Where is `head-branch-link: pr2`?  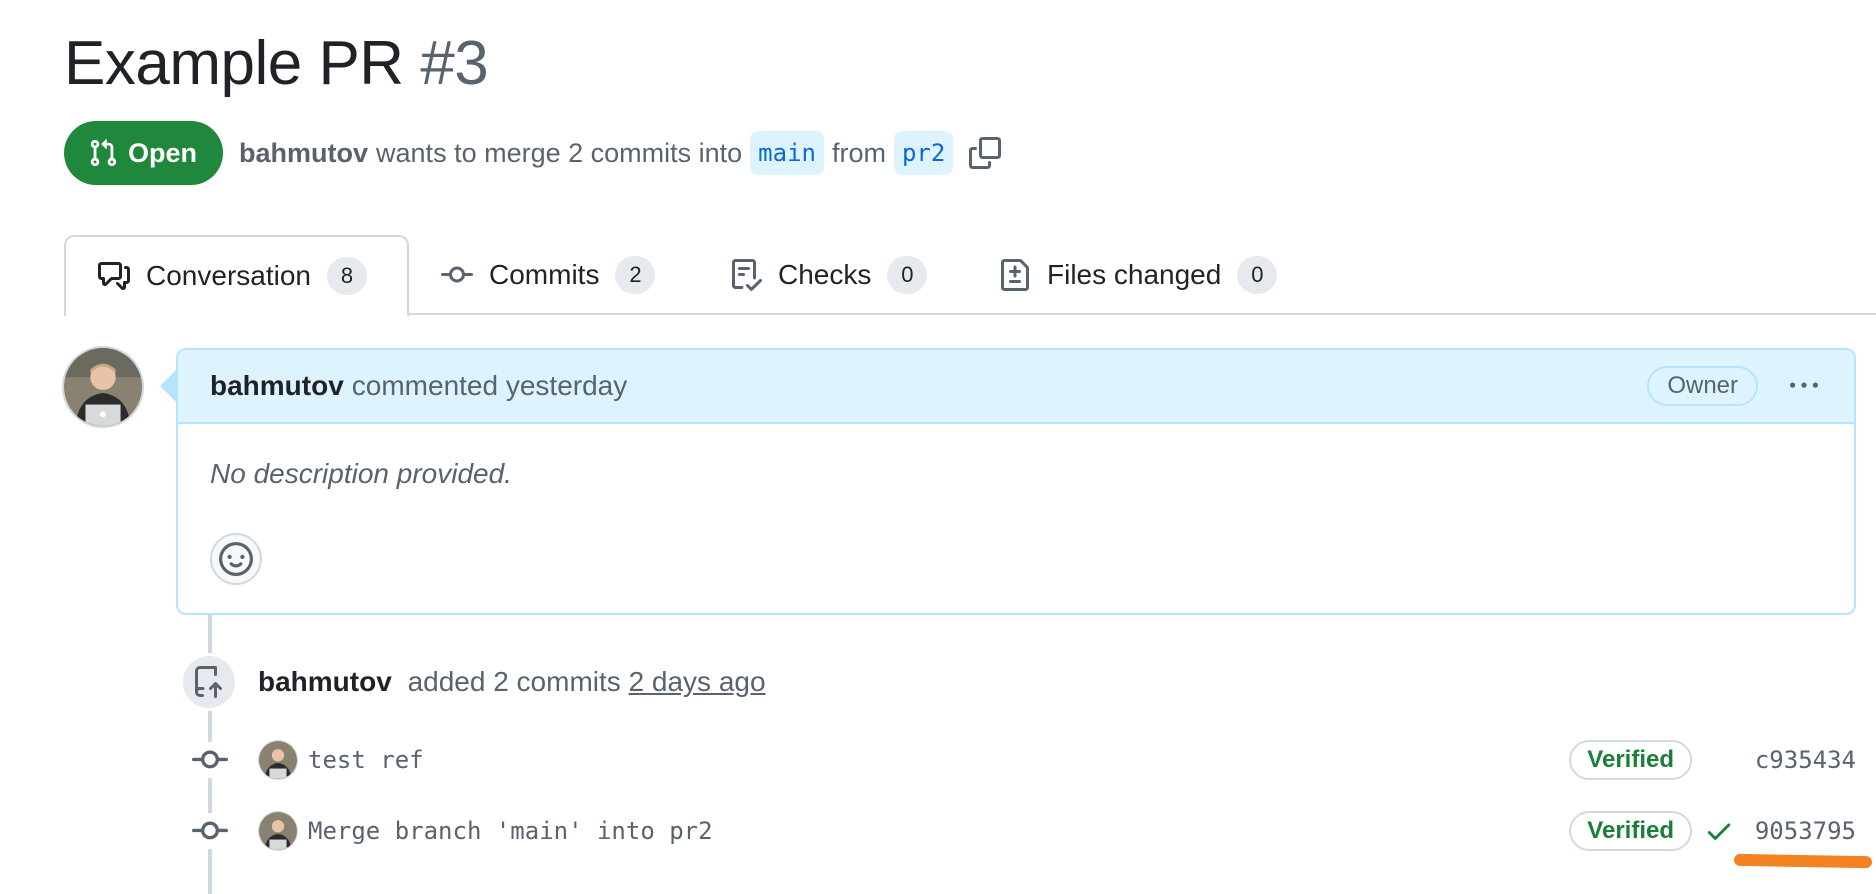 head-branch-link: pr2 is located at coordinates (923, 153).